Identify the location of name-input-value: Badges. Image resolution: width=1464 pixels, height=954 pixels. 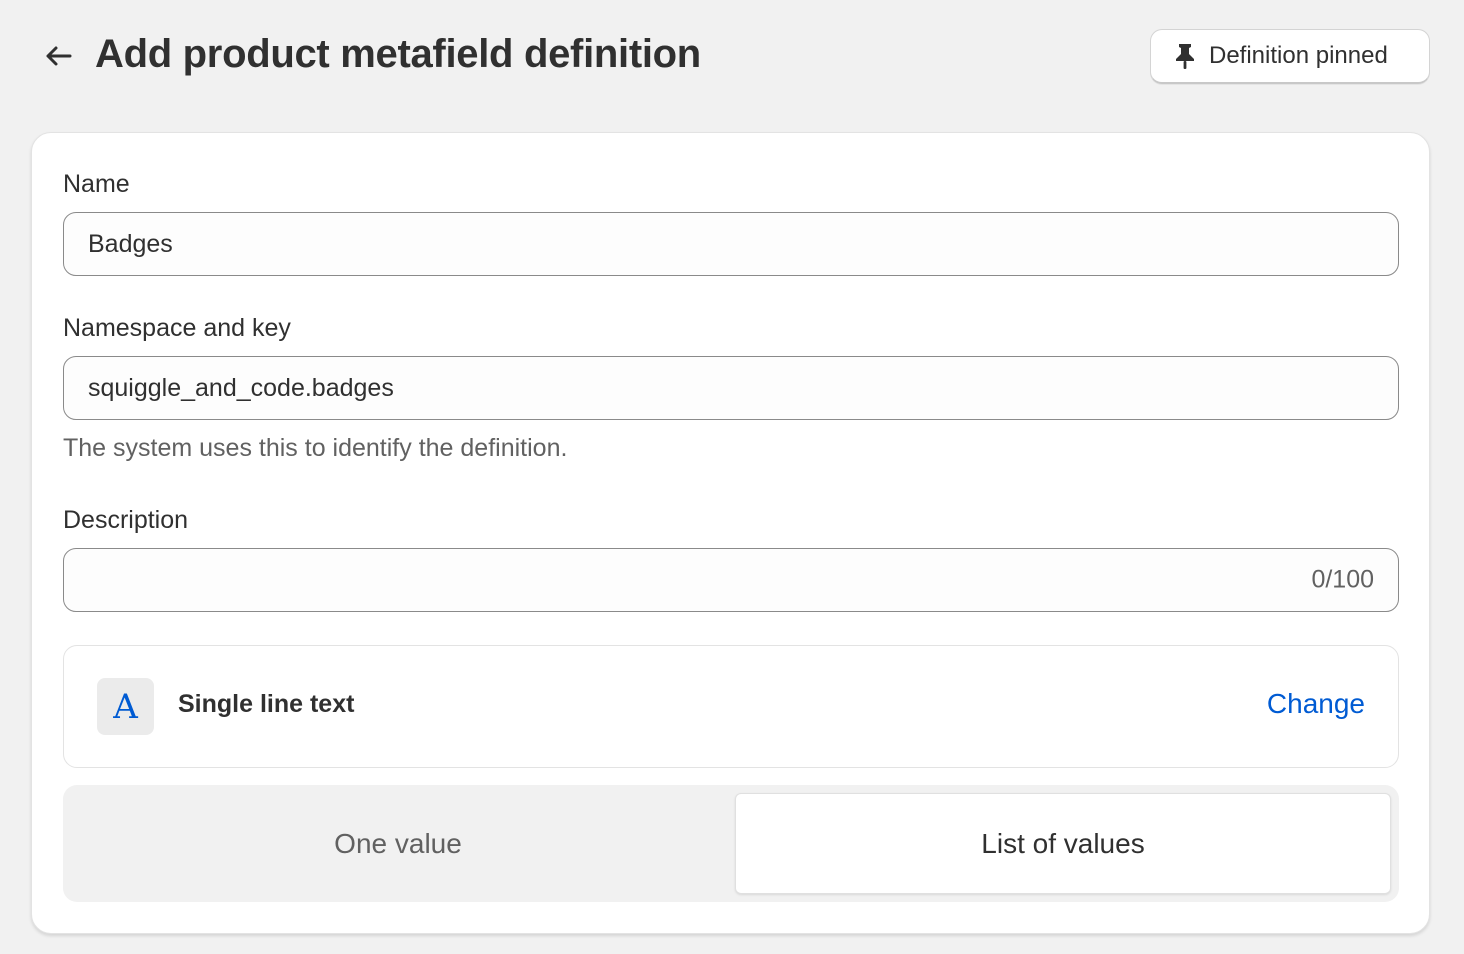
(130, 243).